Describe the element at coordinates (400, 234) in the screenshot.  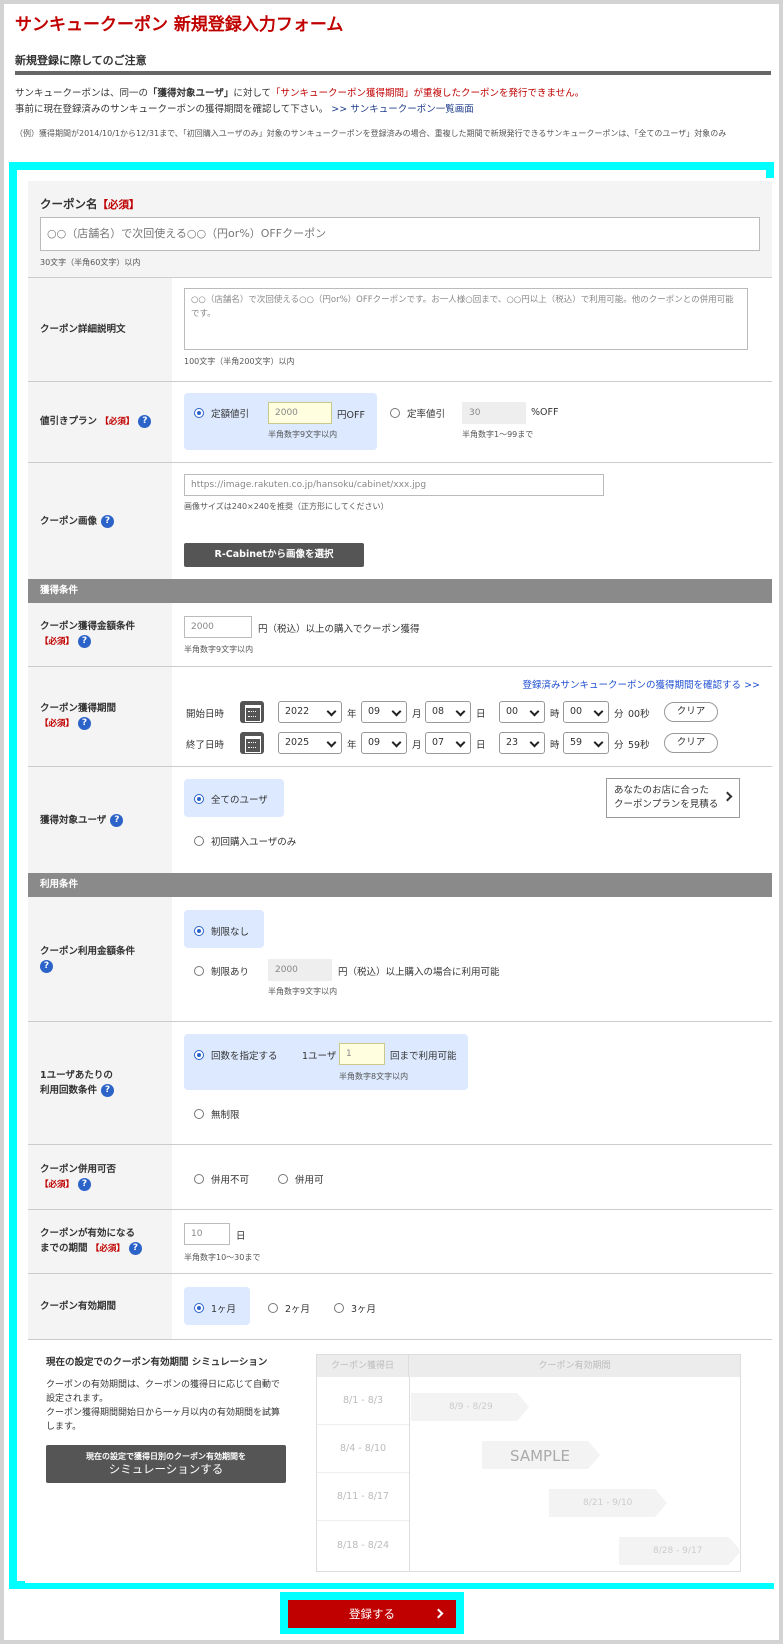
I see `coupon-name-input: ○○（店舗名）で次回使える○○（円or%）OFFクーポン` at that location.